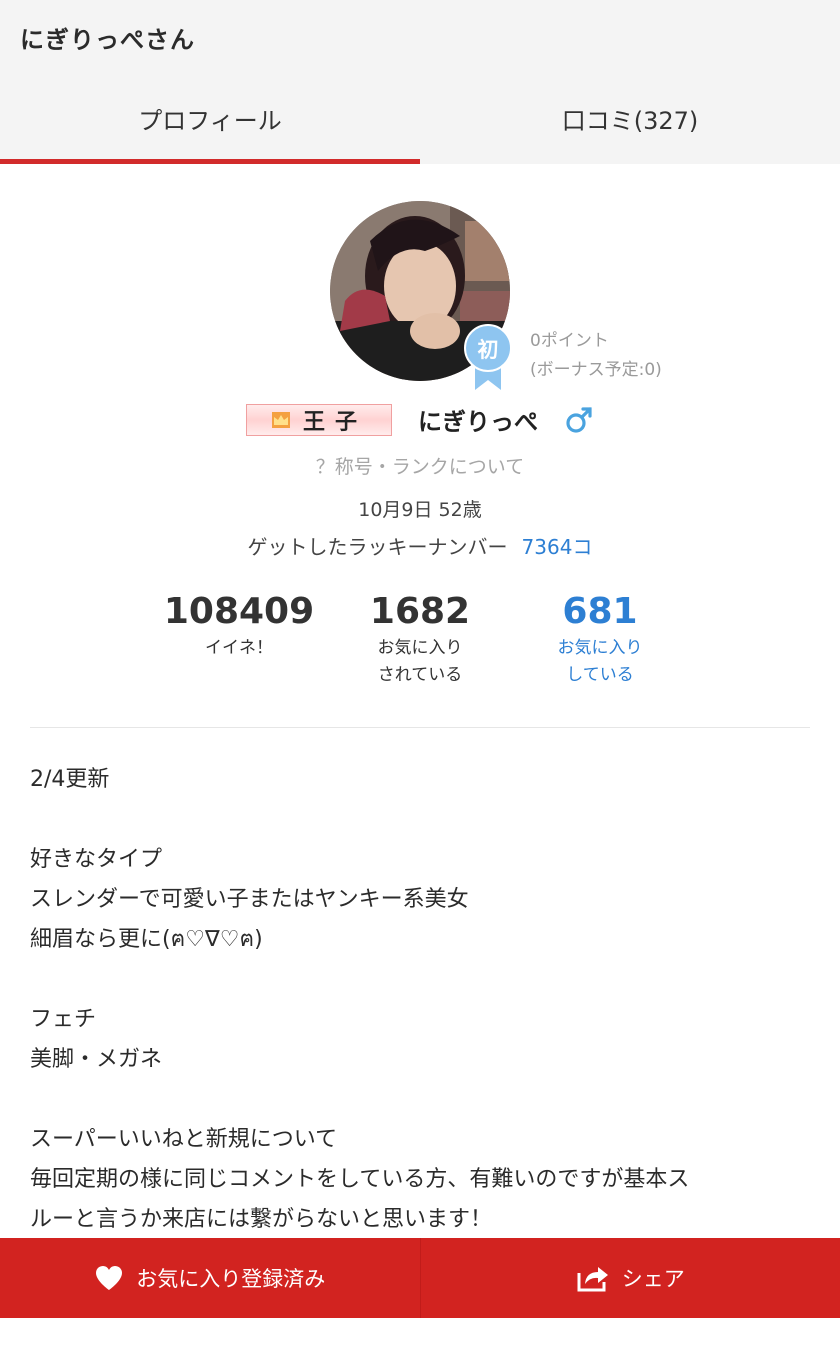 This screenshot has height=1347, width=840. I want to click on tab-bar: プロフィール 口コミ(327), so click(420, 121).